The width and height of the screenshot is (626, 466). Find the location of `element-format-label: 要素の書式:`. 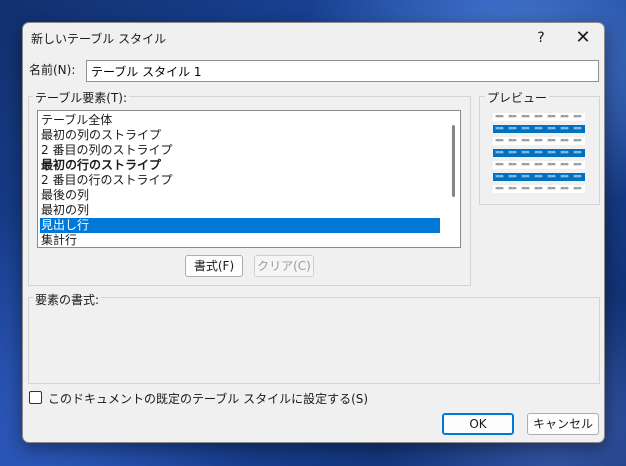

element-format-label: 要素の書式: is located at coordinates (67, 299).